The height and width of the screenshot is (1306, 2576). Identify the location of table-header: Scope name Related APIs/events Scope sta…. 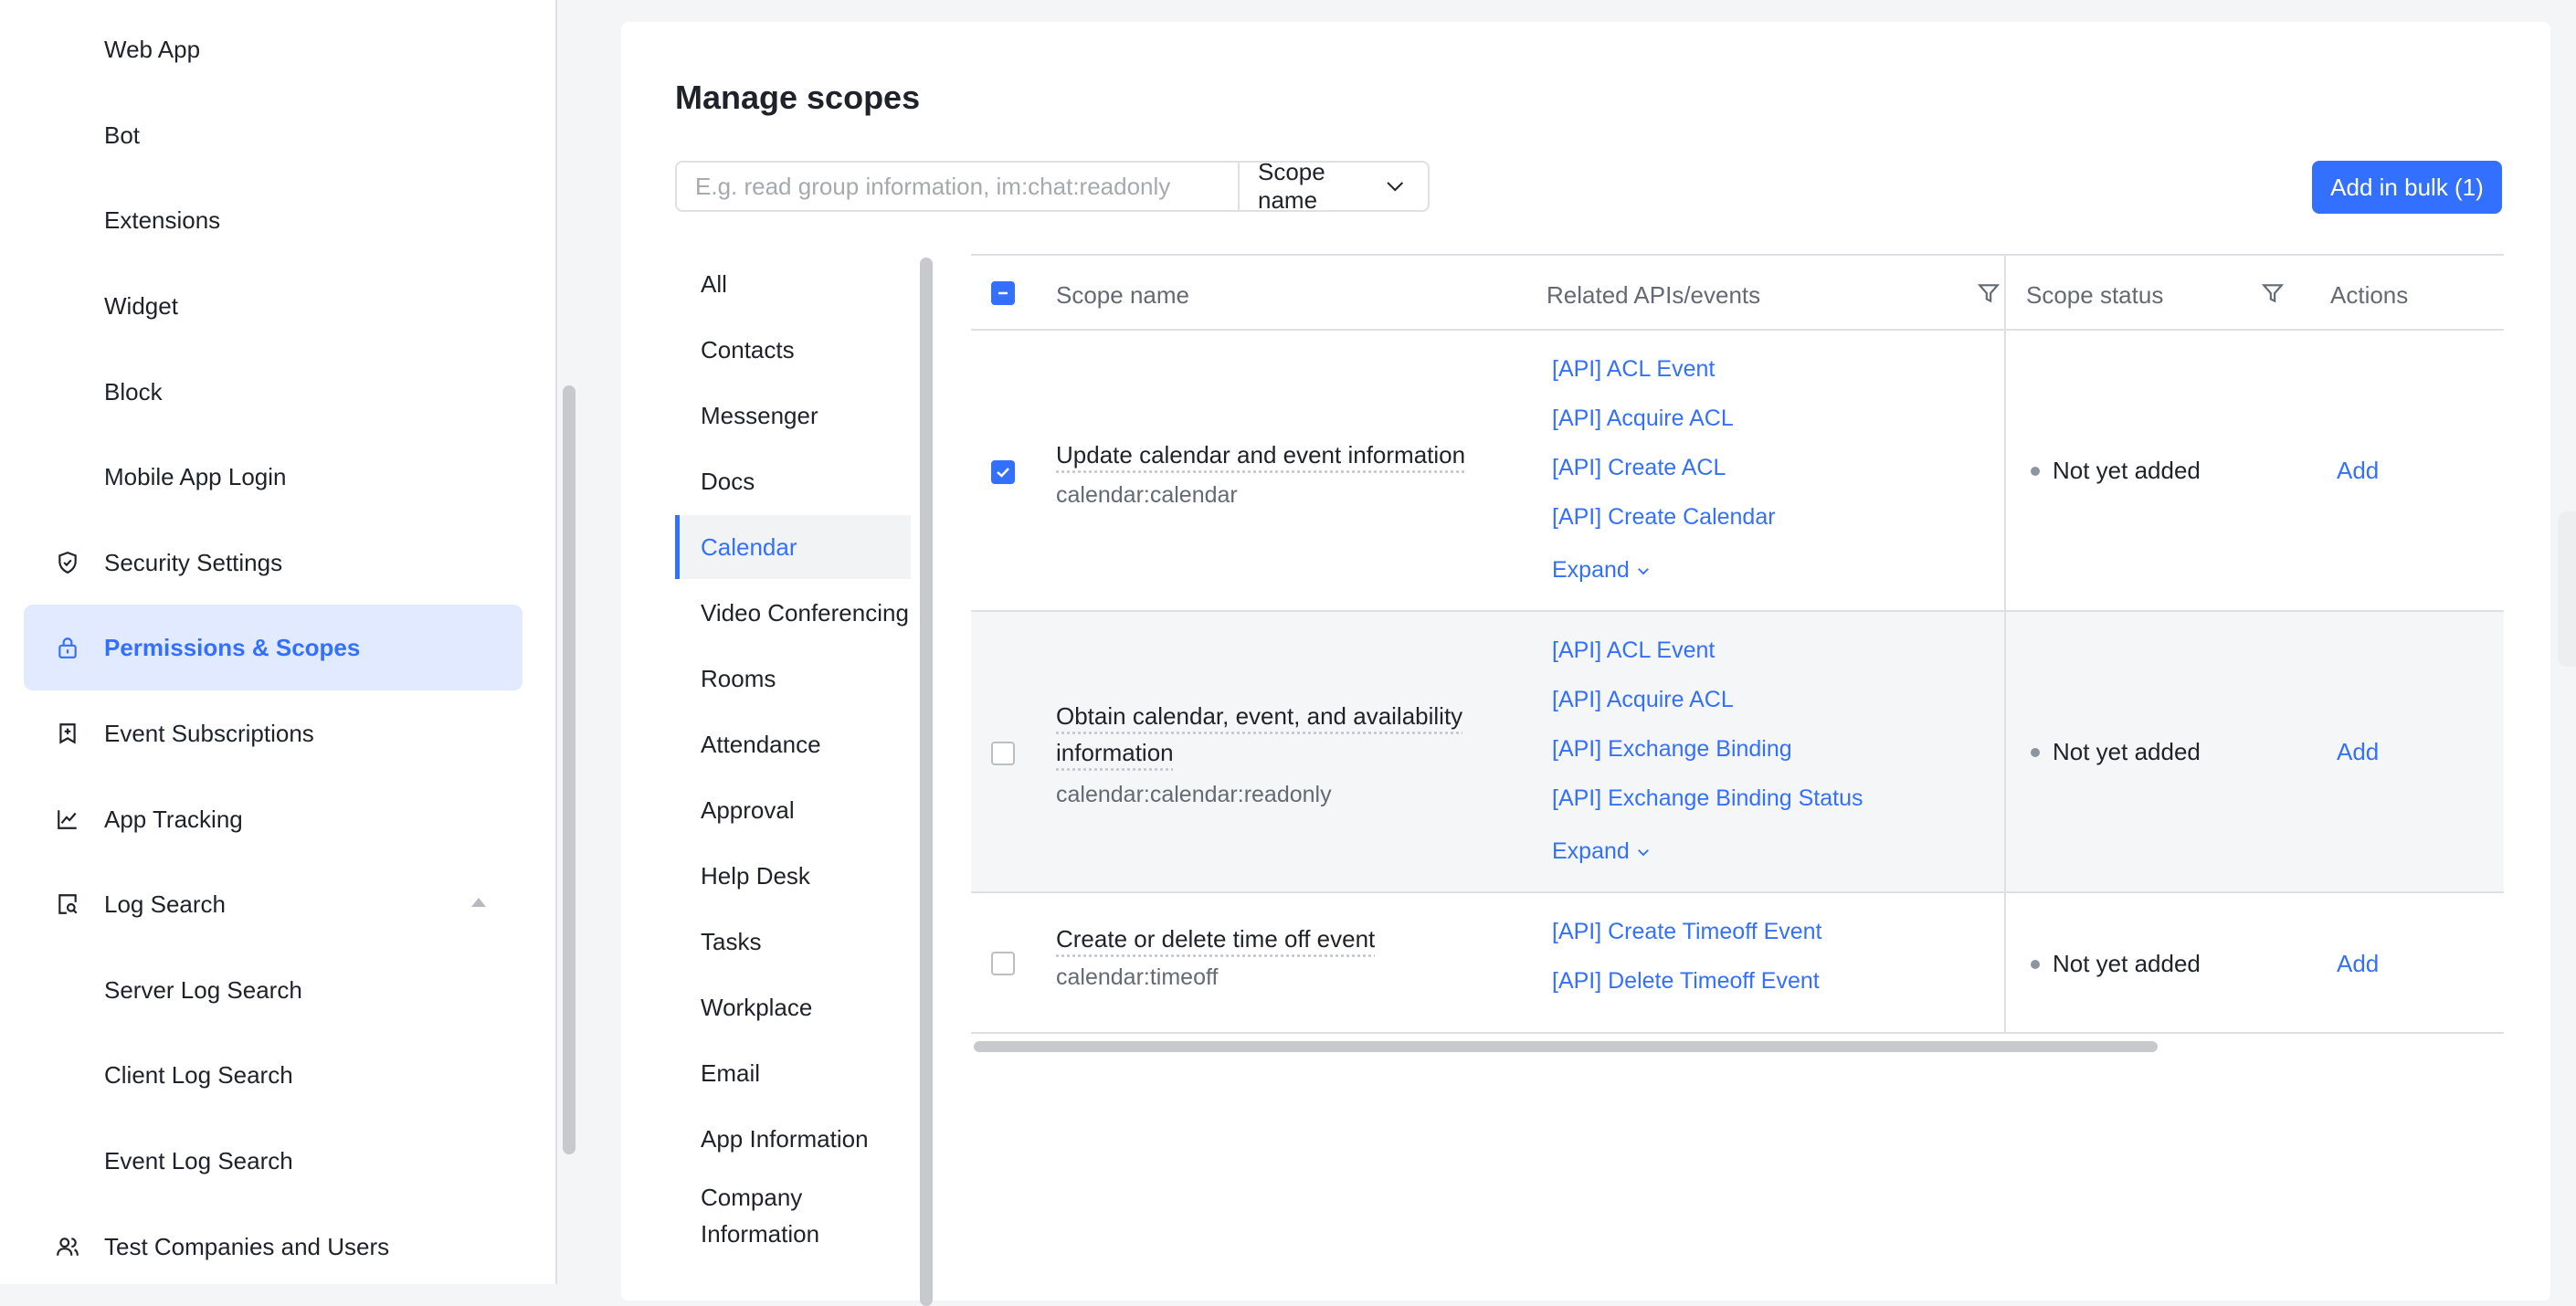
(1737, 293).